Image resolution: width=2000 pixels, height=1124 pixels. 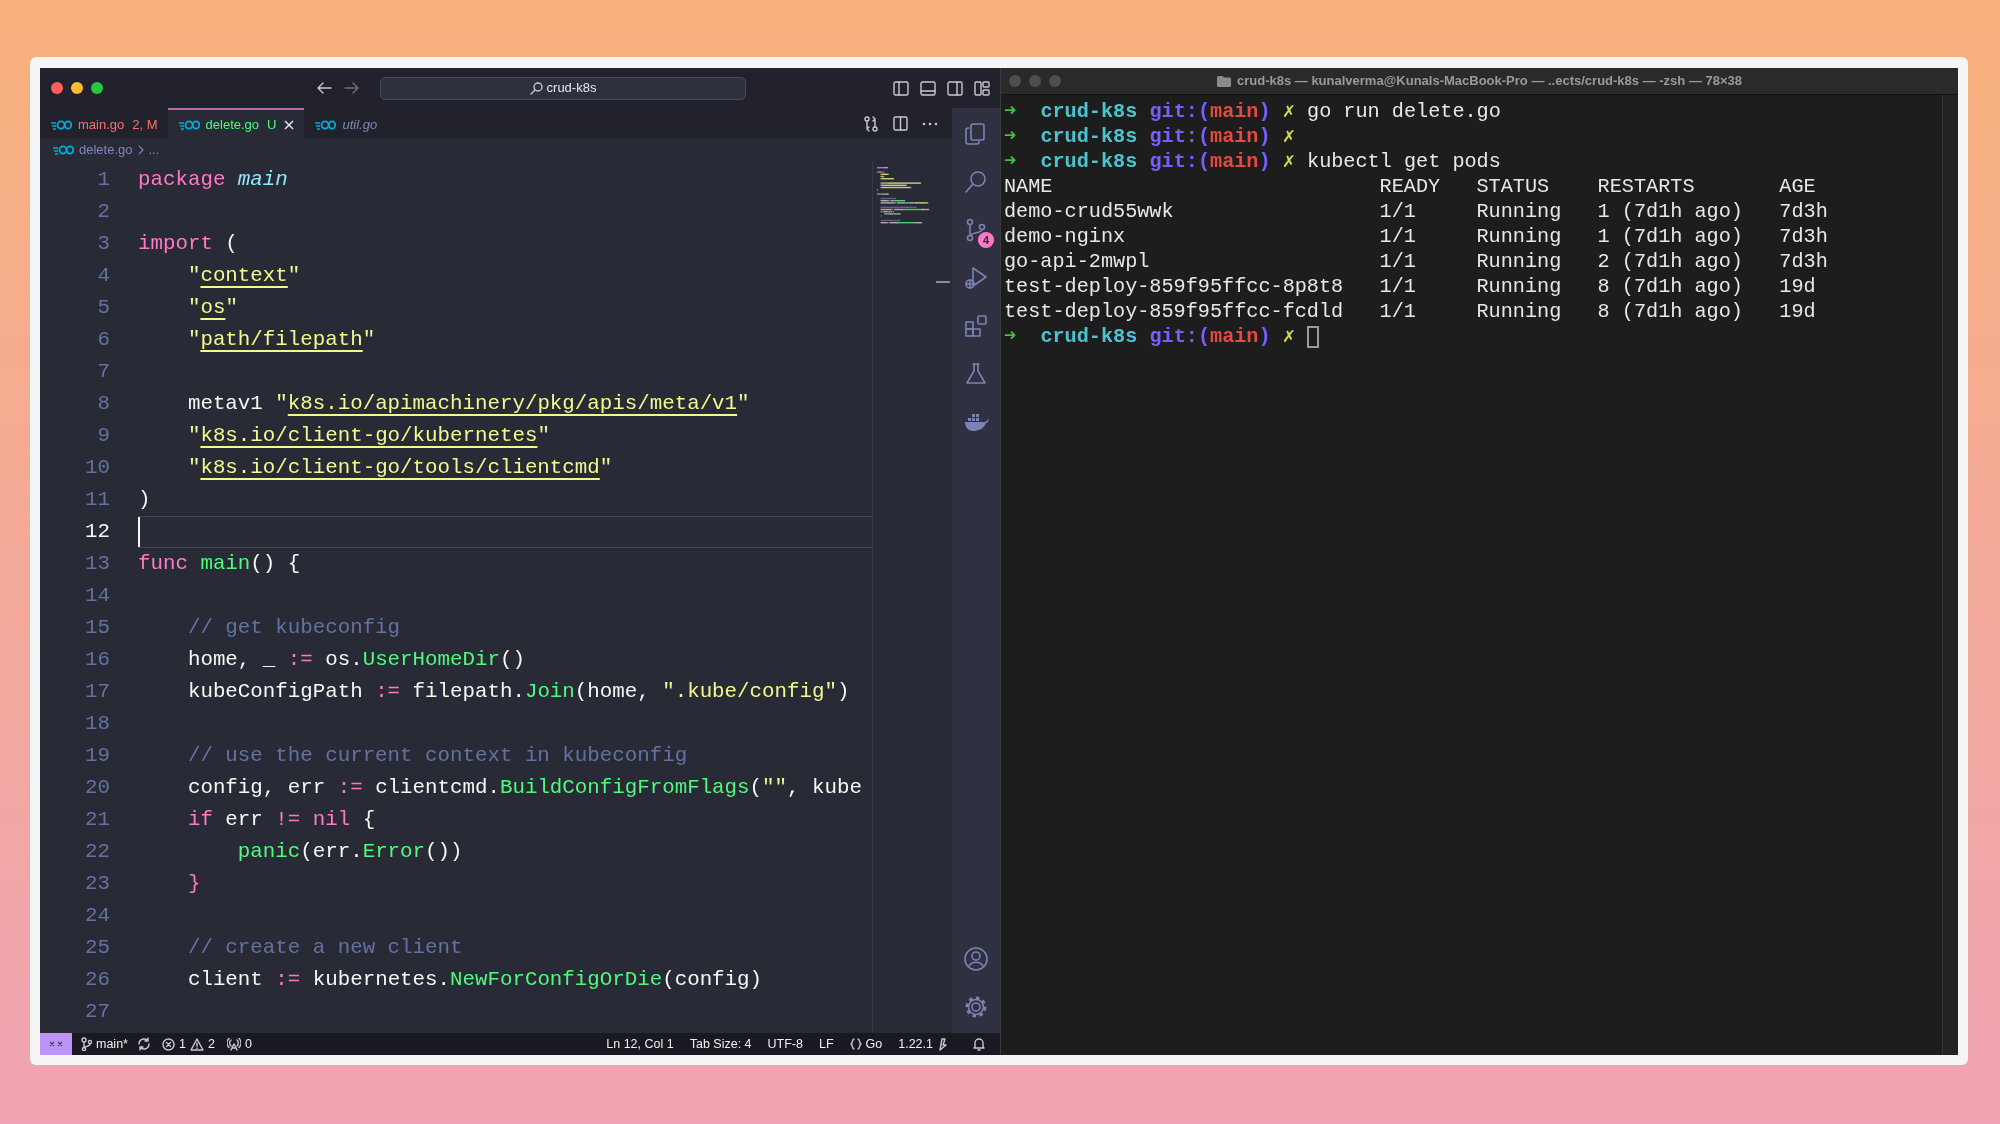 What do you see at coordinates (97, 948) in the screenshot?
I see `line-number: 25` at bounding box center [97, 948].